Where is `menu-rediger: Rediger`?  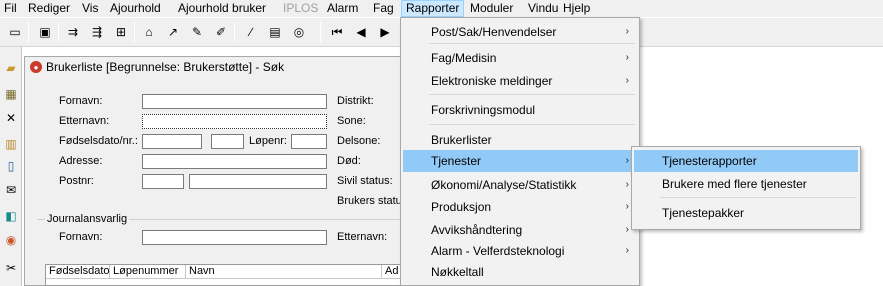
menu-rediger: Rediger is located at coordinates (49, 8).